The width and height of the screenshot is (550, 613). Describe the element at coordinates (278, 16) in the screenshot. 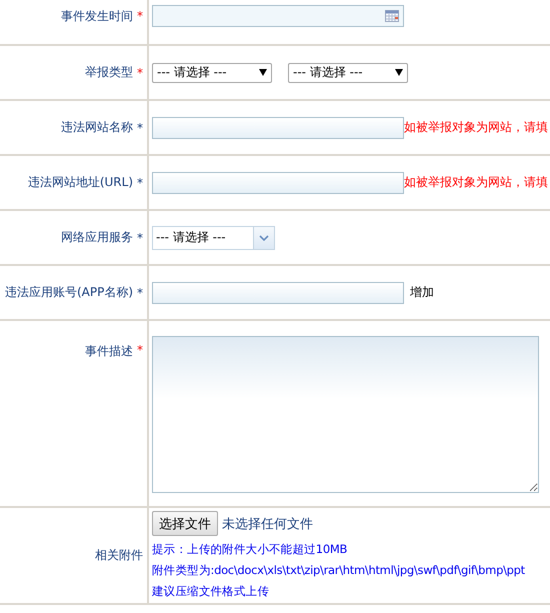

I see `date-field` at that location.